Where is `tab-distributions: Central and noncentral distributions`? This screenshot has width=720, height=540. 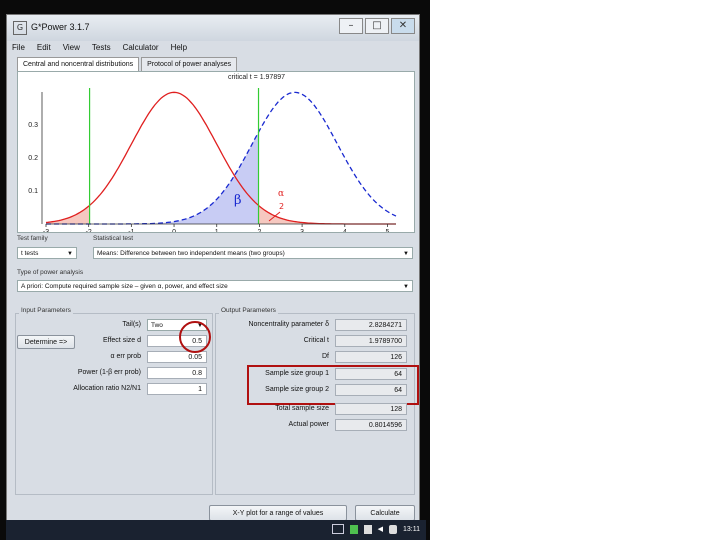
tab-distributions: Central and noncentral distributions is located at coordinates (78, 64).